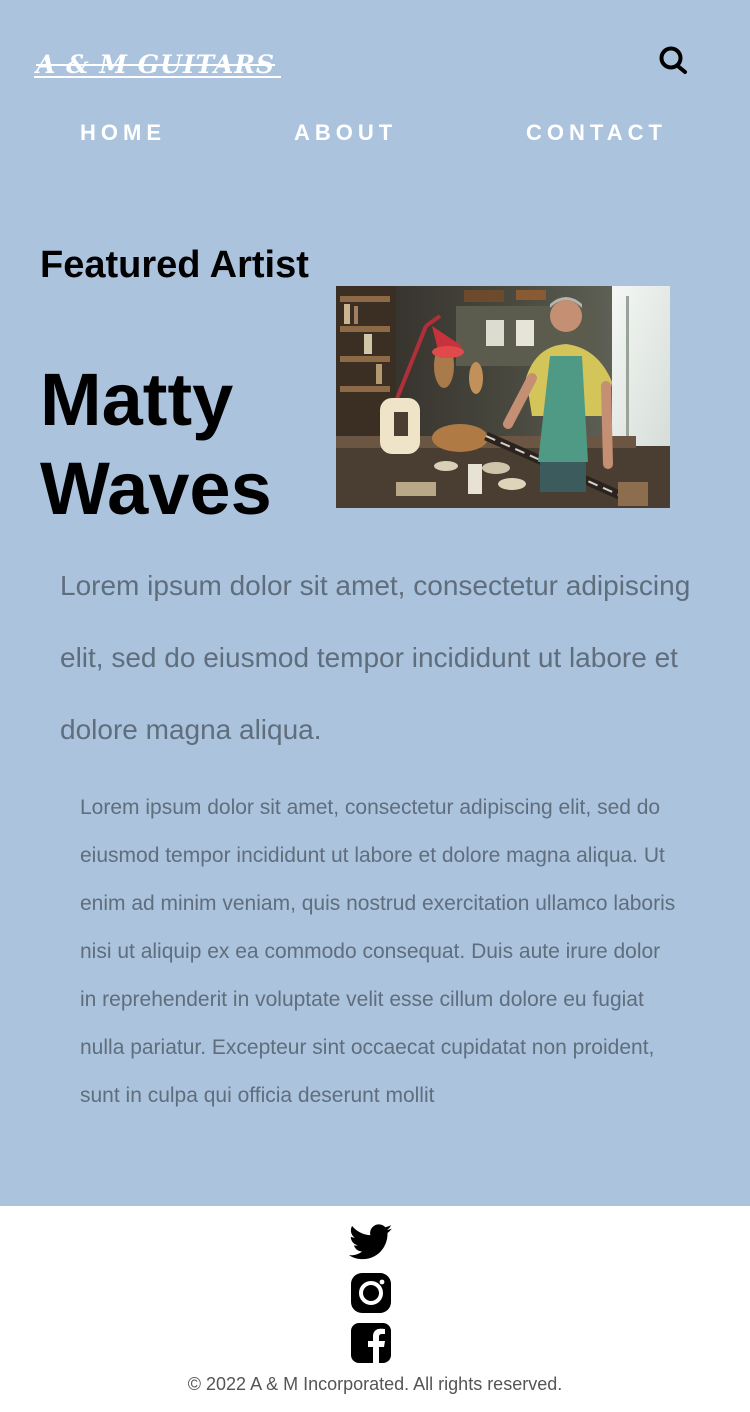  Describe the element at coordinates (156, 444) in the screenshot. I see `artist-name: Matty Waves` at that location.